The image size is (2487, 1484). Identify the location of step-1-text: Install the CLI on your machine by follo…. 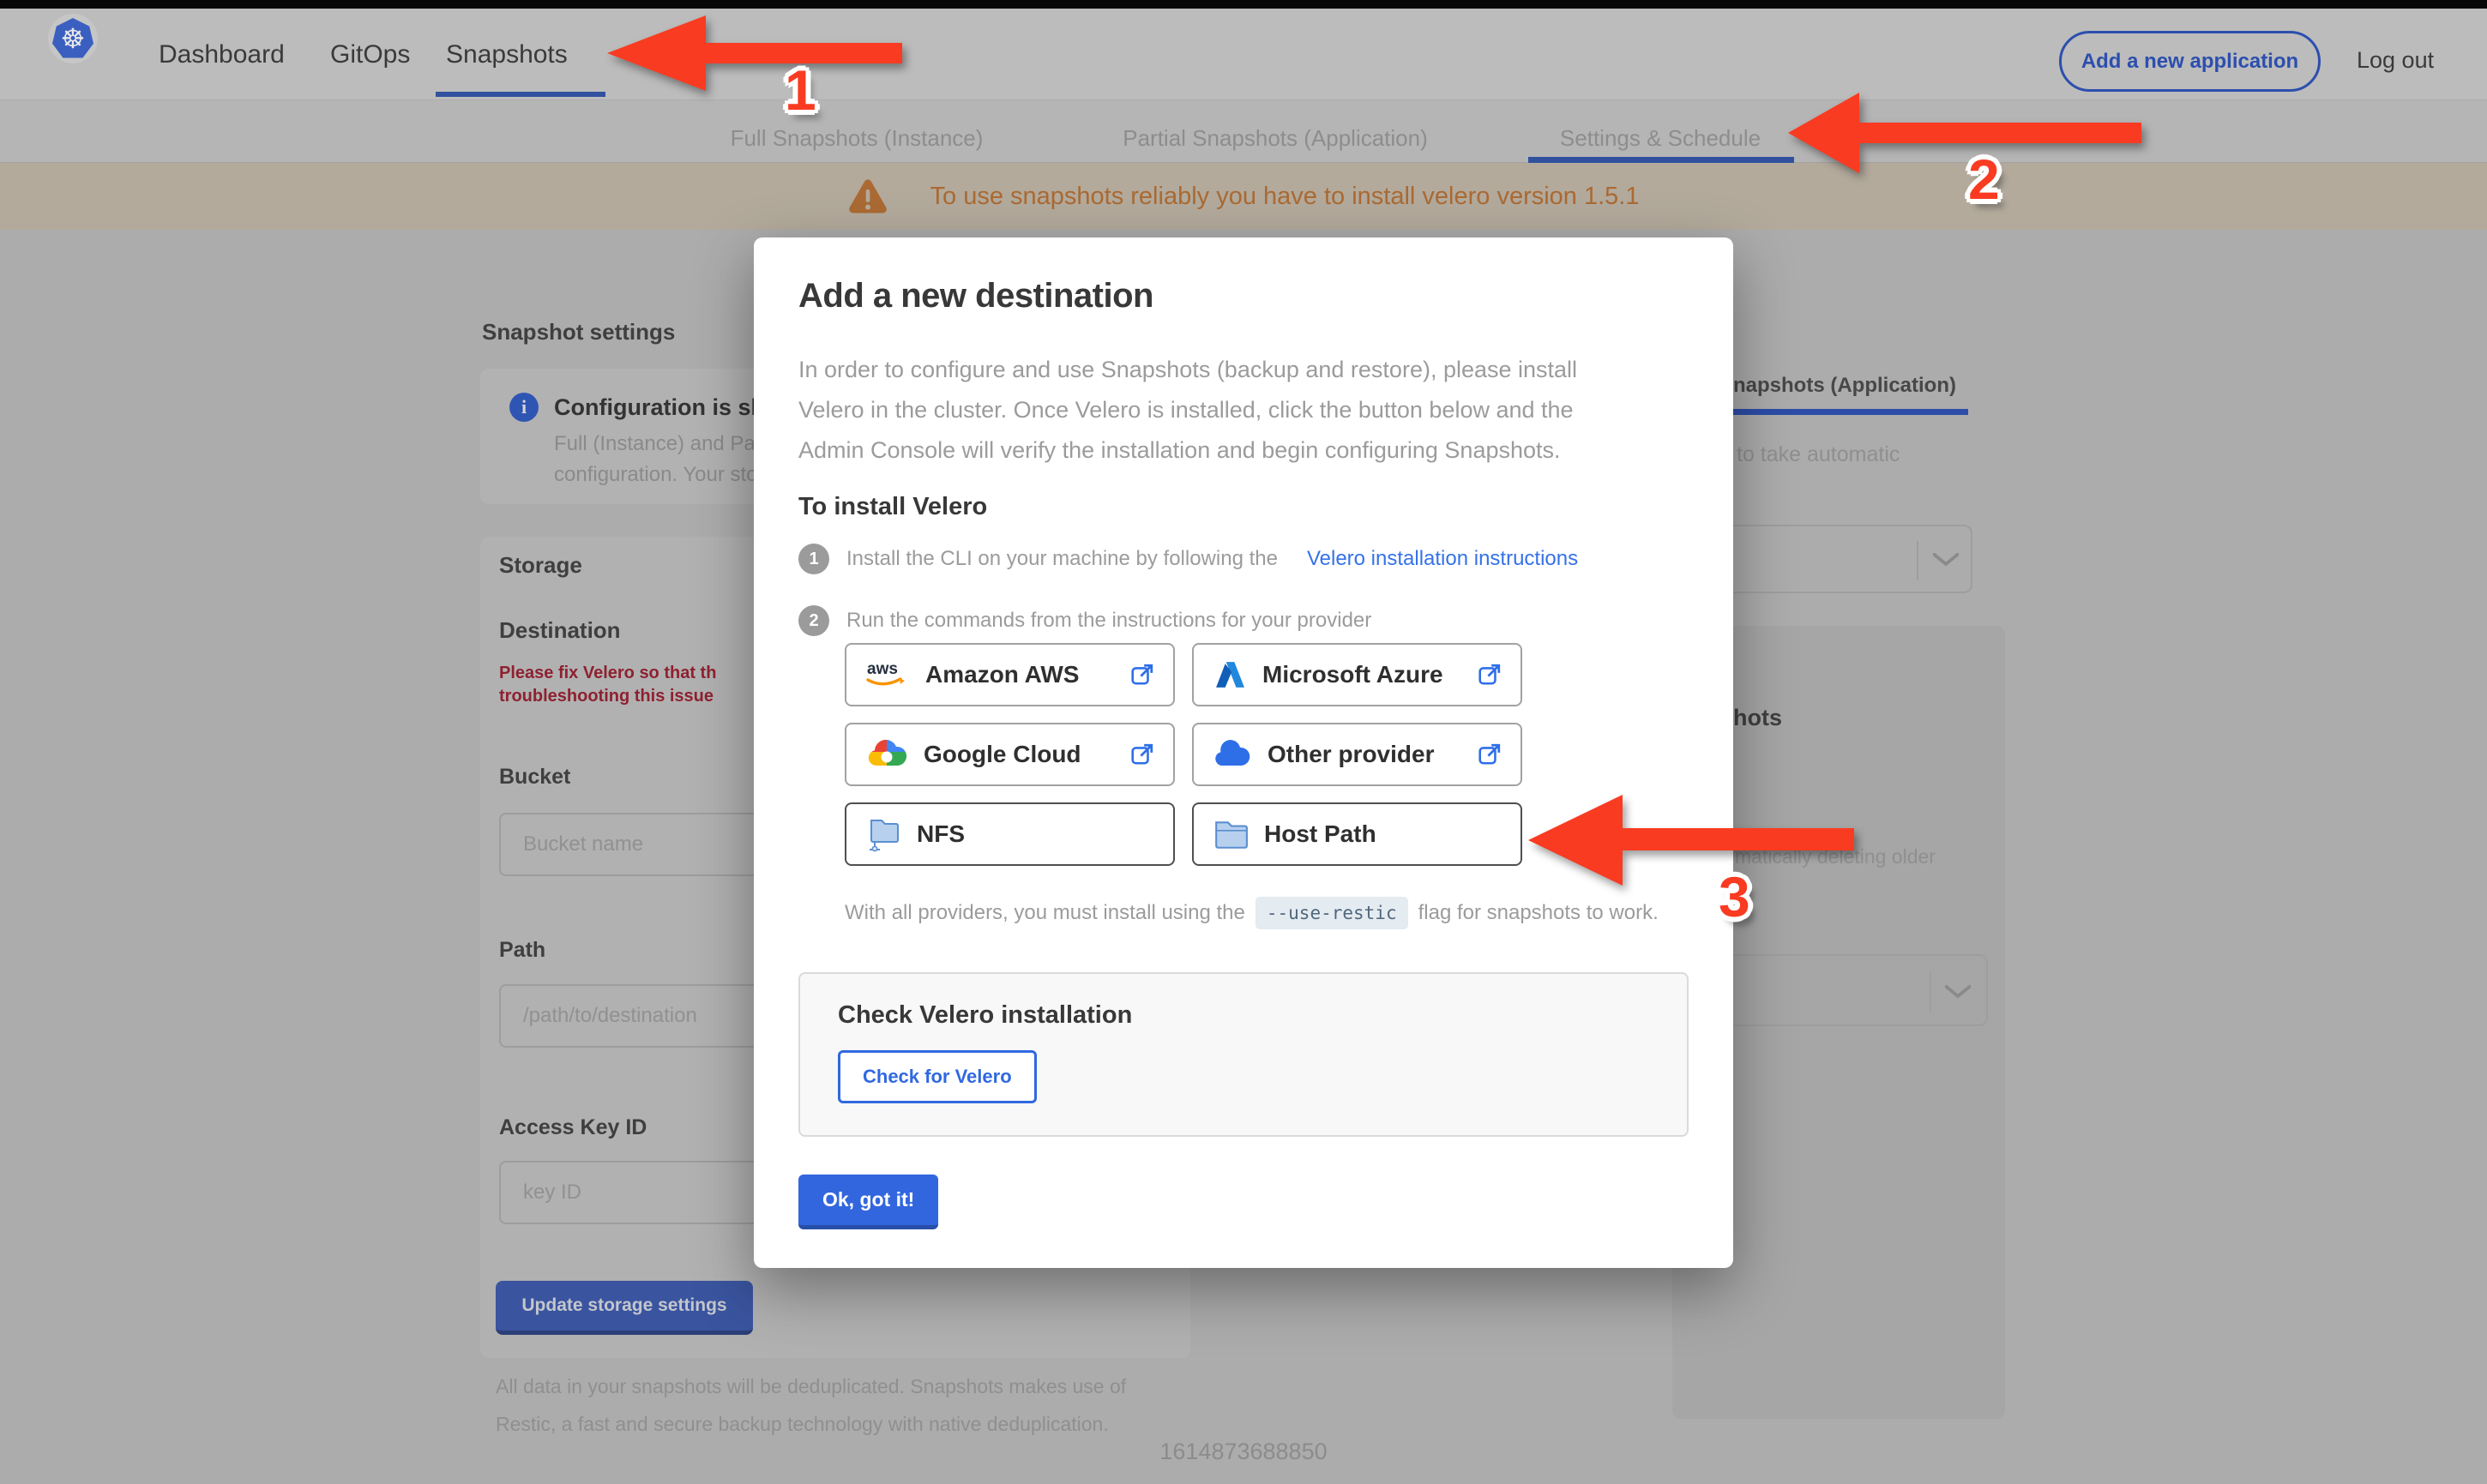
(1062, 558).